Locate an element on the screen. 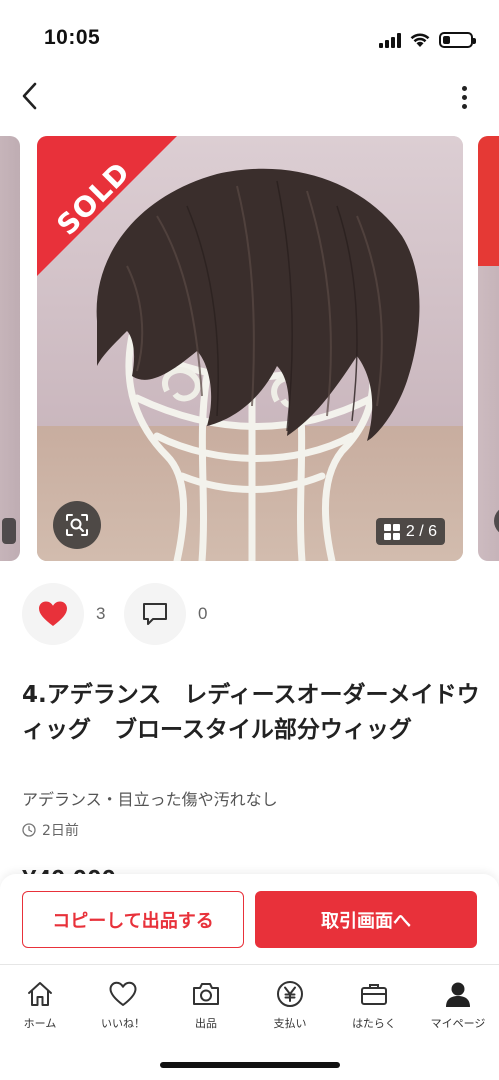  sold-label: SOLD is located at coordinates (93, 198).